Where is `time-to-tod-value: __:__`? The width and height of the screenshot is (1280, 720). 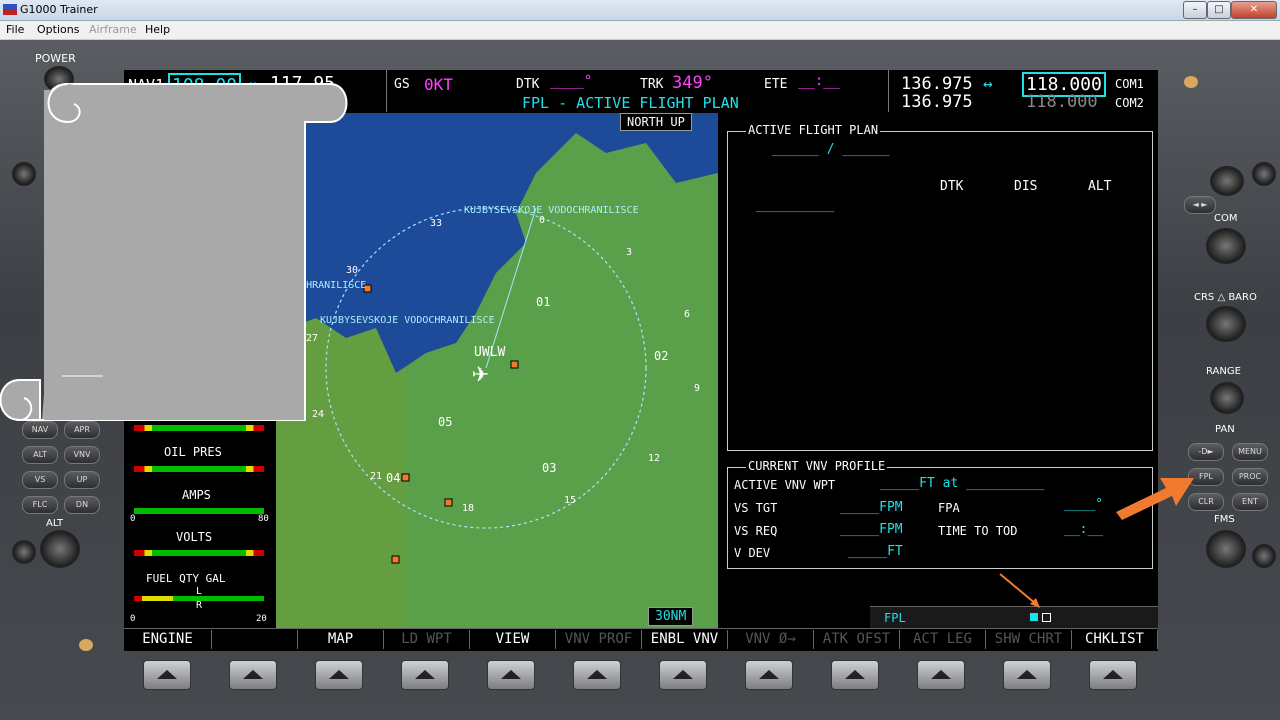 time-to-tod-value: __:__ is located at coordinates (1084, 529).